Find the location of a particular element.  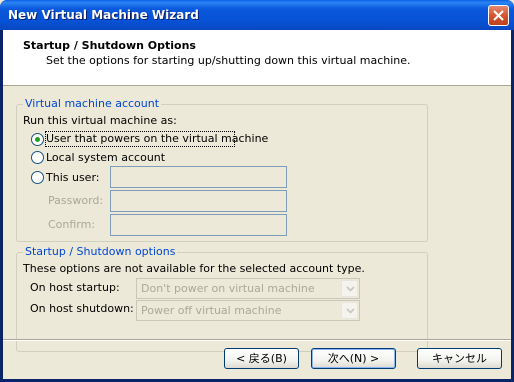

cancel-button: キャンセル is located at coordinates (459, 358).